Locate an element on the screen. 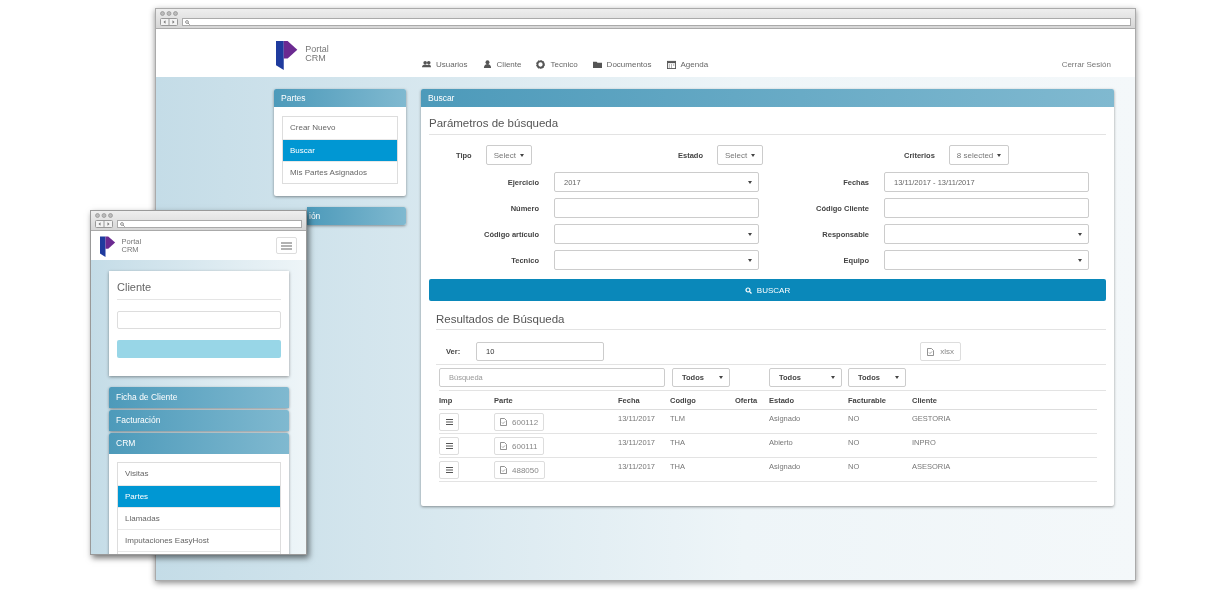 Image resolution: width=1227 pixels, height=590 pixels. panel-header: Facturación is located at coordinates (199, 420).